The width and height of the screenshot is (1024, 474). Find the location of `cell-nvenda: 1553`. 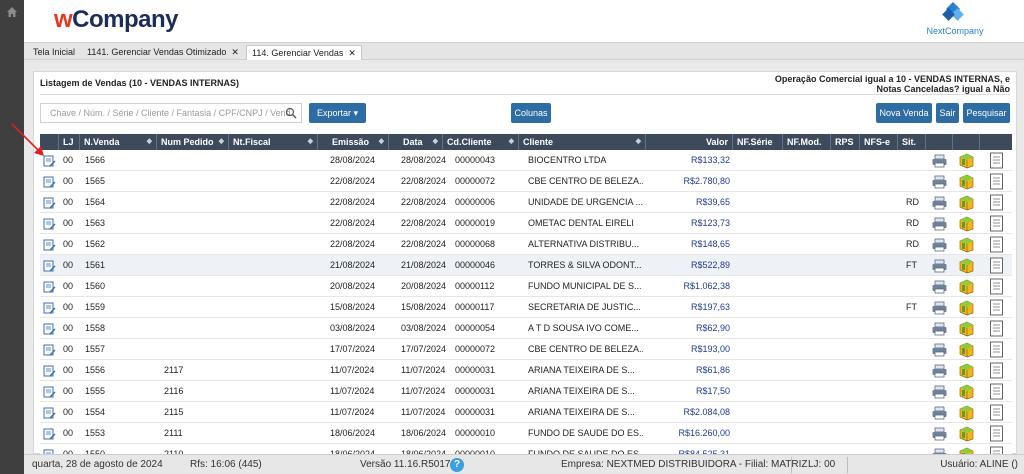

cell-nvenda: 1553 is located at coordinates (95, 433).